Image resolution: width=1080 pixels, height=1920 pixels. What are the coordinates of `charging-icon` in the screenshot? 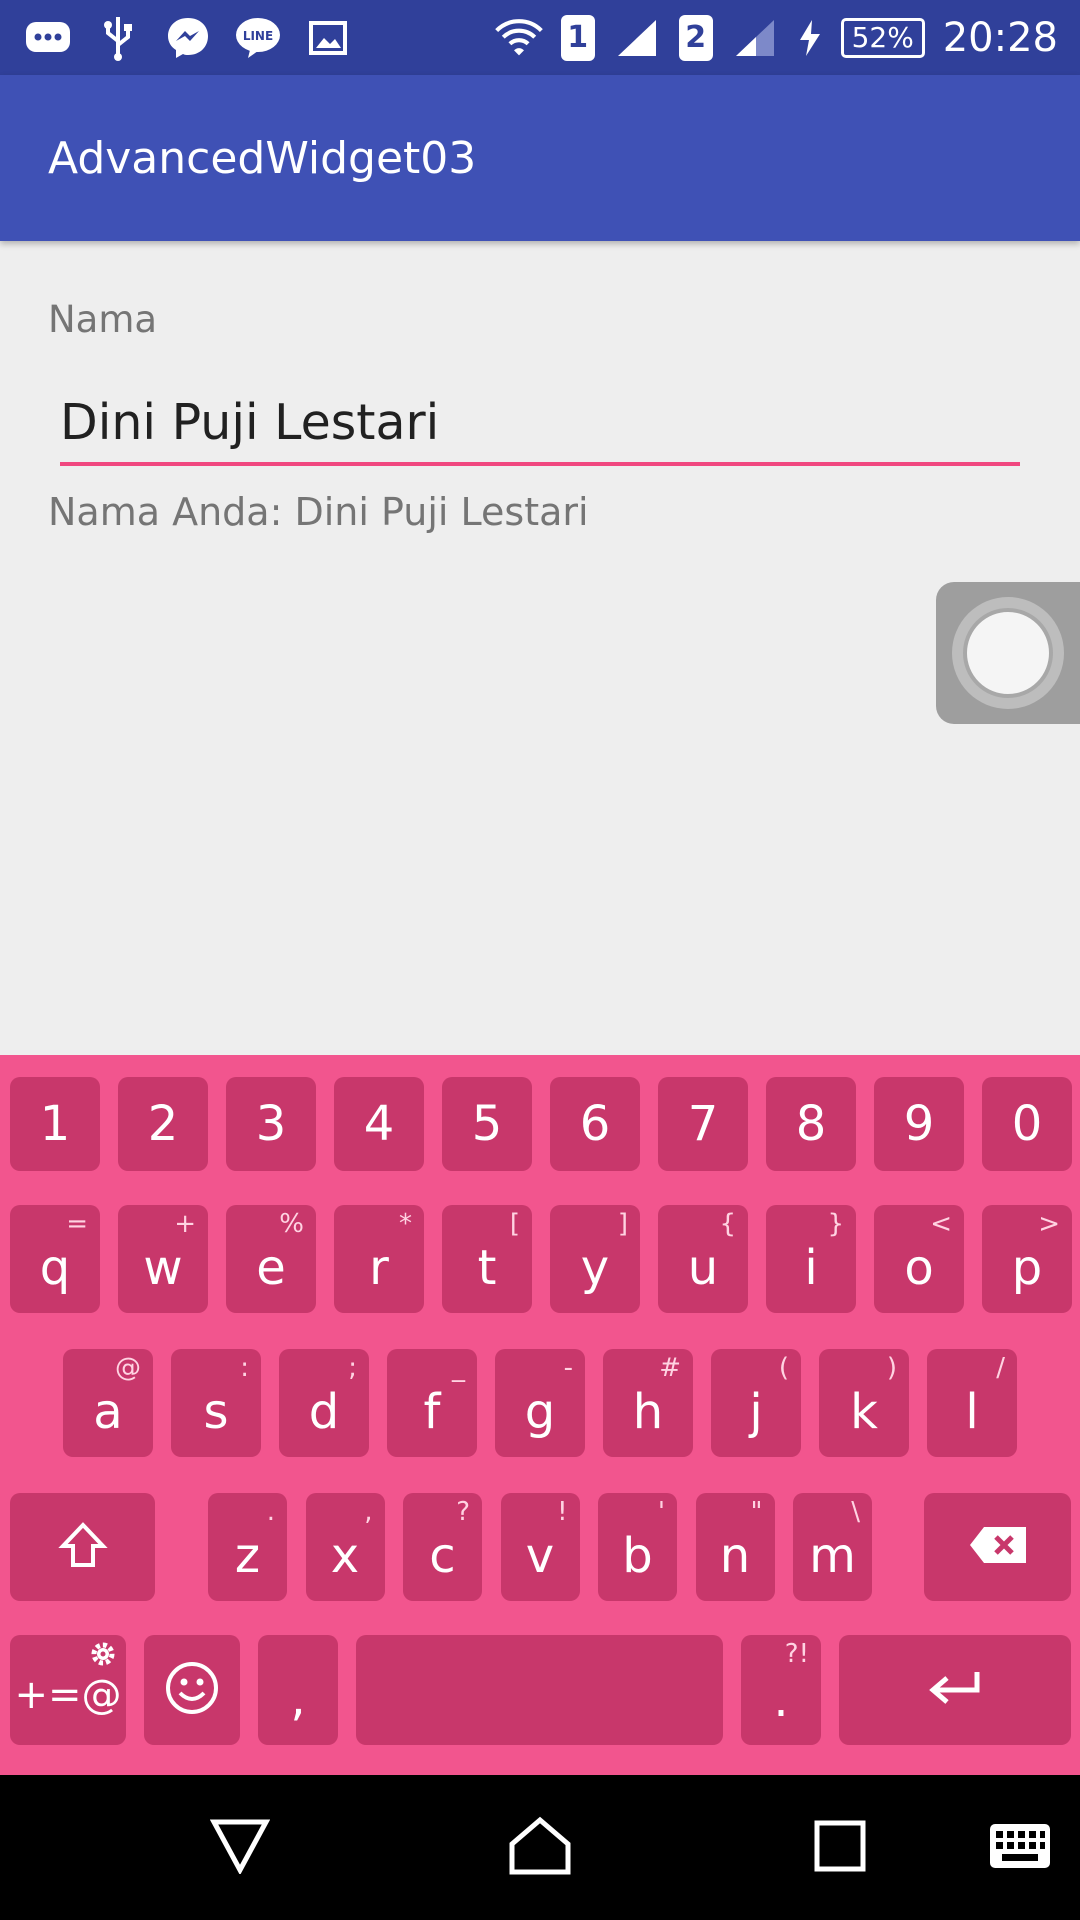 It's located at (810, 38).